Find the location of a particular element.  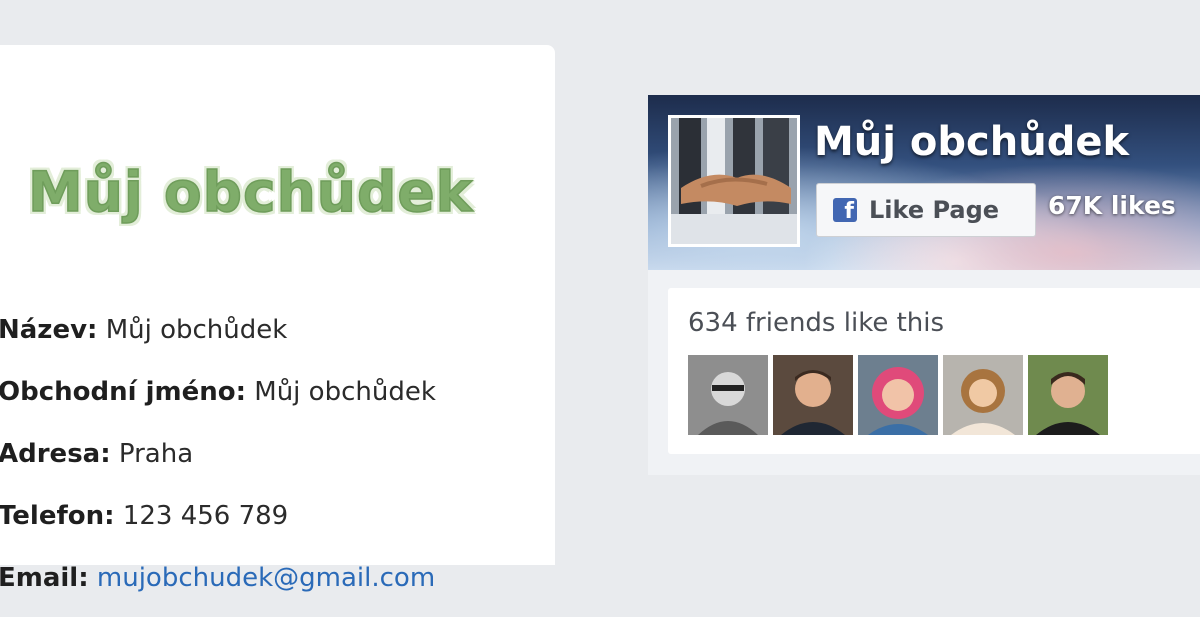

friends-like-box: 634 friends like this is located at coordinates (934, 371).